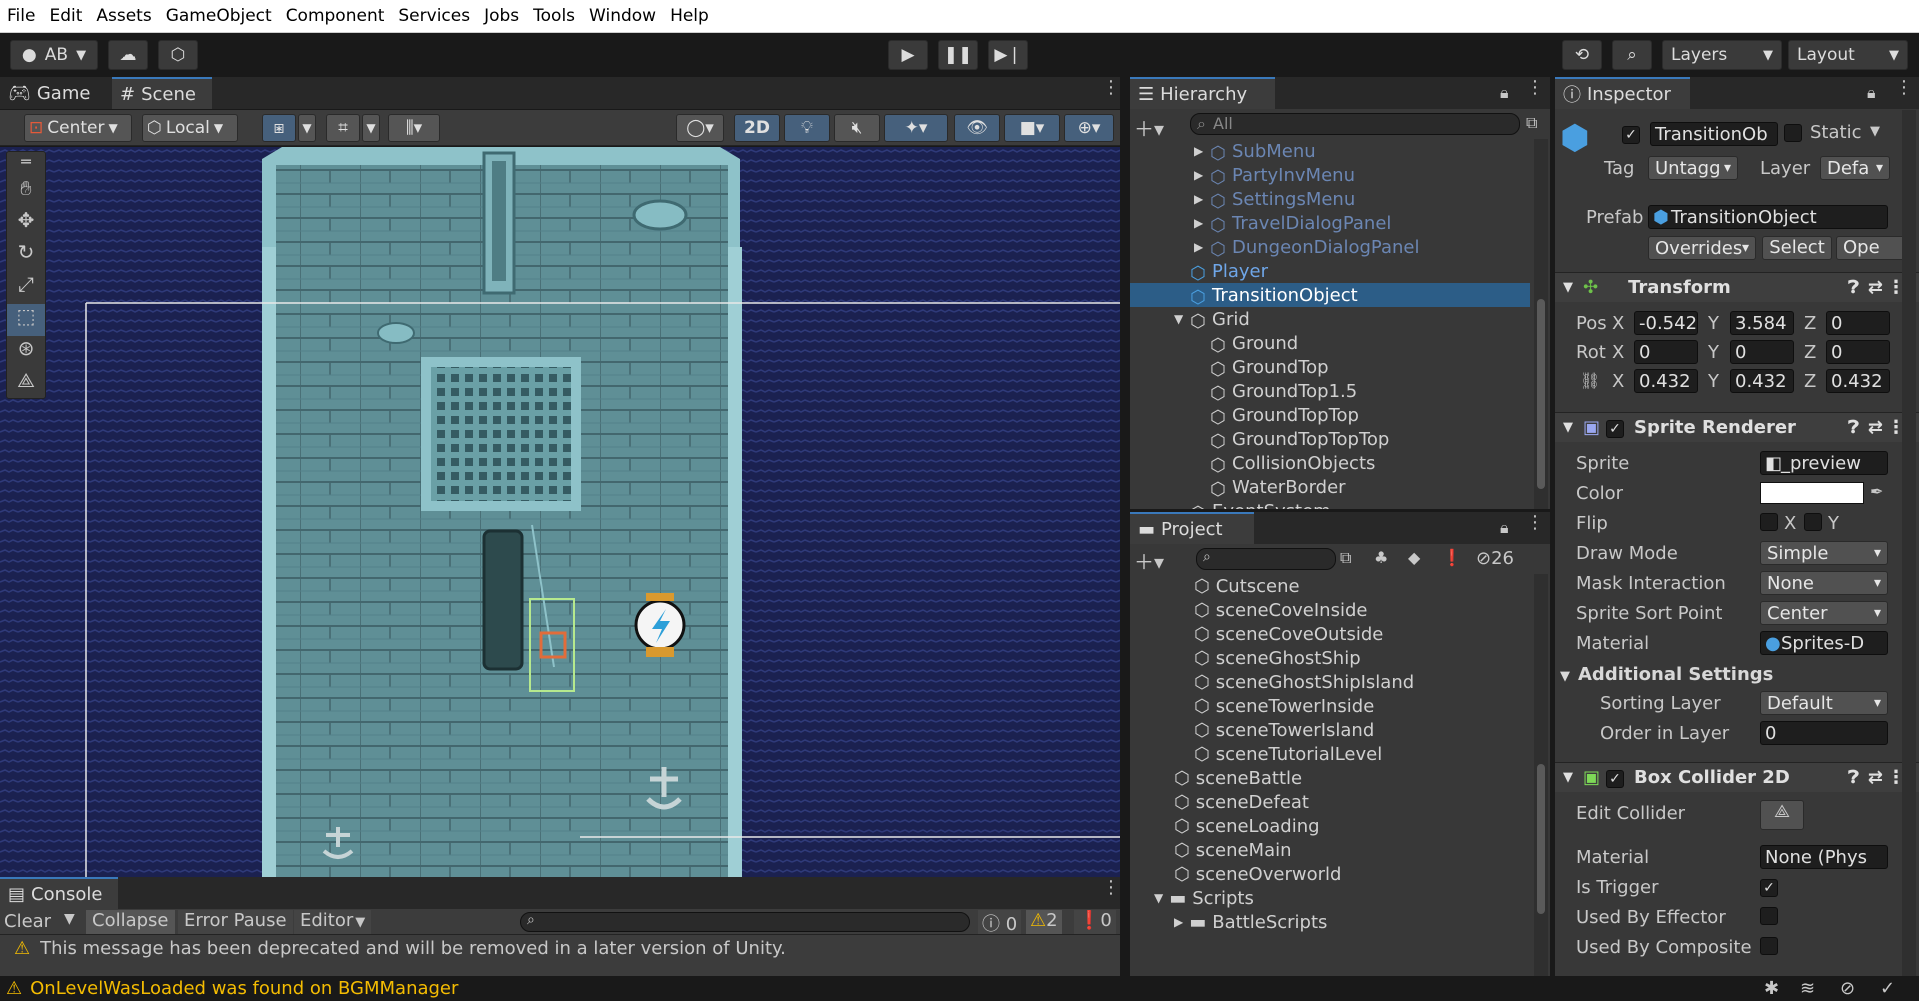 The image size is (1919, 1001). What do you see at coordinates (1008, 55) in the screenshot?
I see `step-button: ▶❘` at bounding box center [1008, 55].